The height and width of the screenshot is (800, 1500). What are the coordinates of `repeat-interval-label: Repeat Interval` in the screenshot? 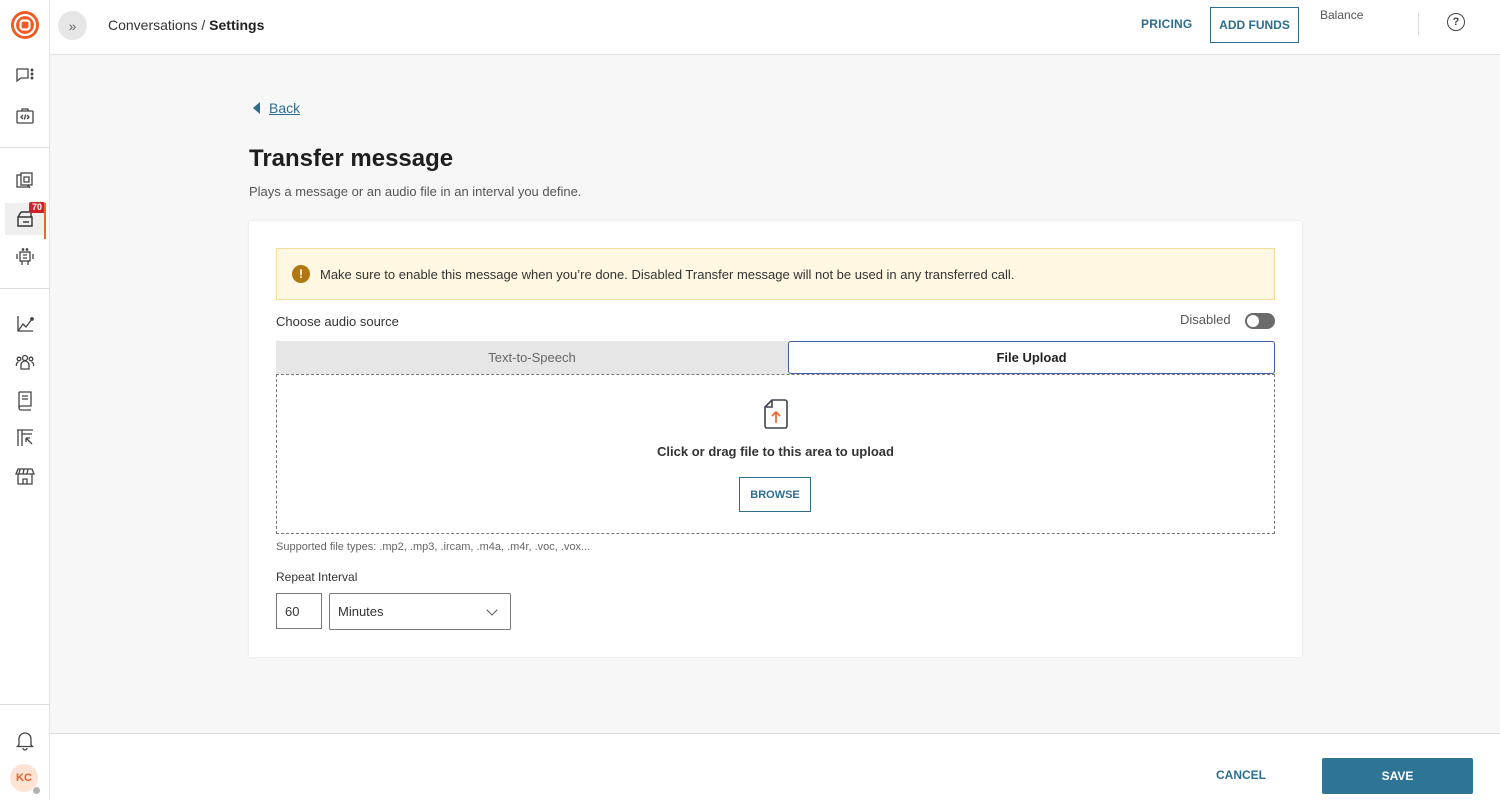 It's located at (317, 577).